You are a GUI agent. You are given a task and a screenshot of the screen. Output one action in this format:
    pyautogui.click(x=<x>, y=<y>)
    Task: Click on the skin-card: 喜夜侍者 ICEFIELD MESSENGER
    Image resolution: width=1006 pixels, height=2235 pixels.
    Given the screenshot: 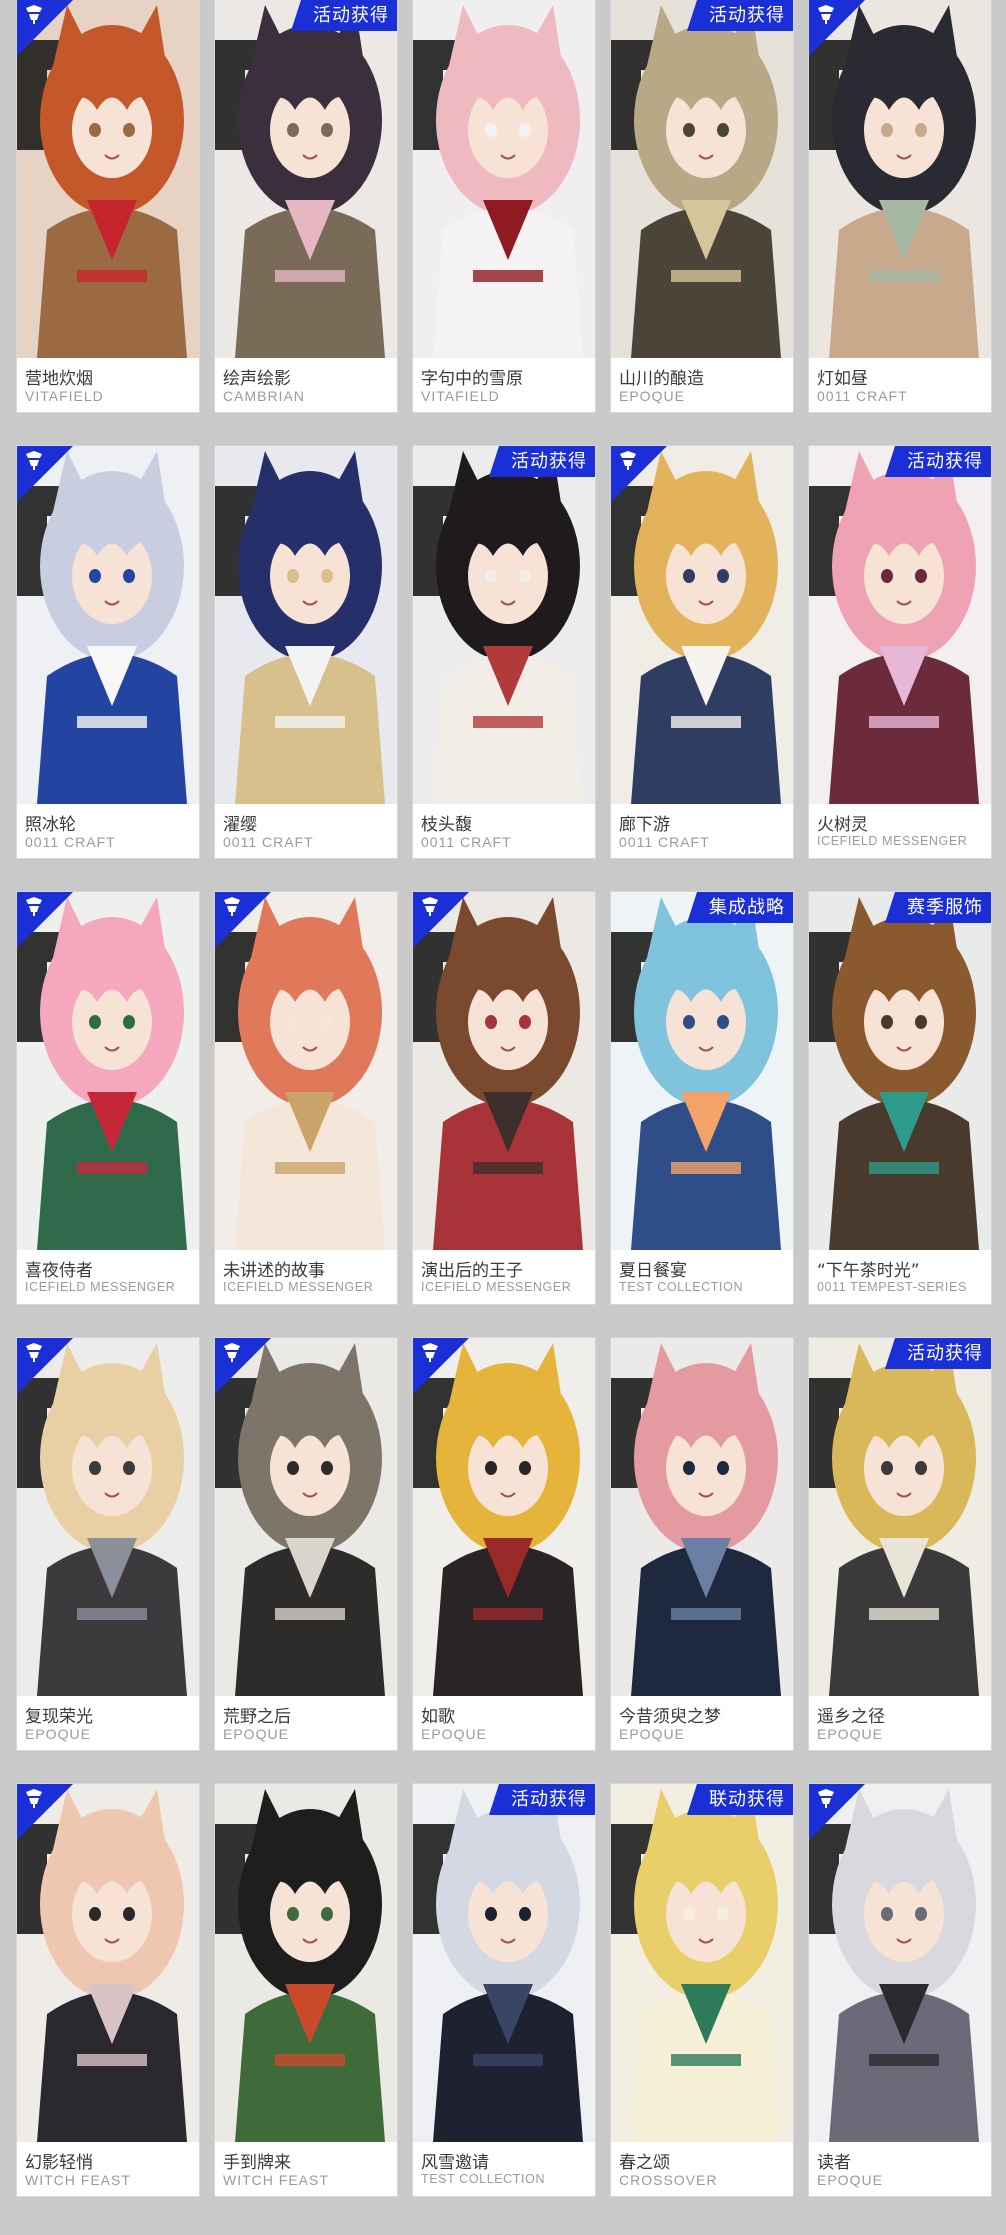 What is the action you would take?
    pyautogui.click(x=108, y=1098)
    